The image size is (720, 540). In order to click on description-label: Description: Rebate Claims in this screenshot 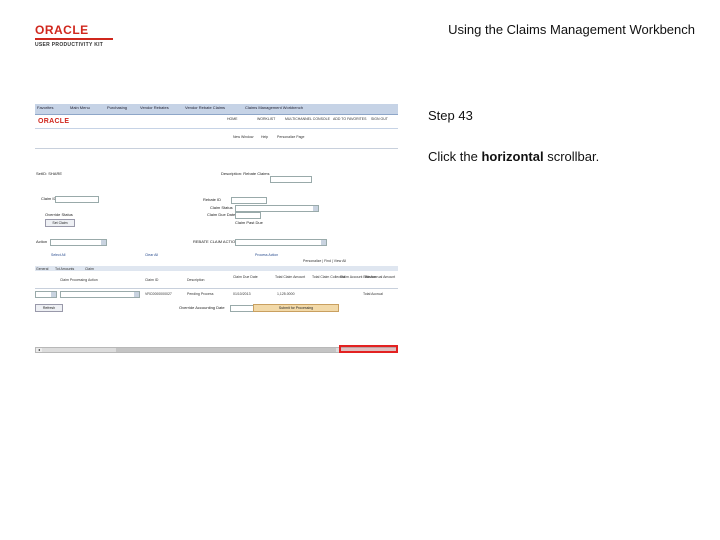, I will do `click(245, 173)`.